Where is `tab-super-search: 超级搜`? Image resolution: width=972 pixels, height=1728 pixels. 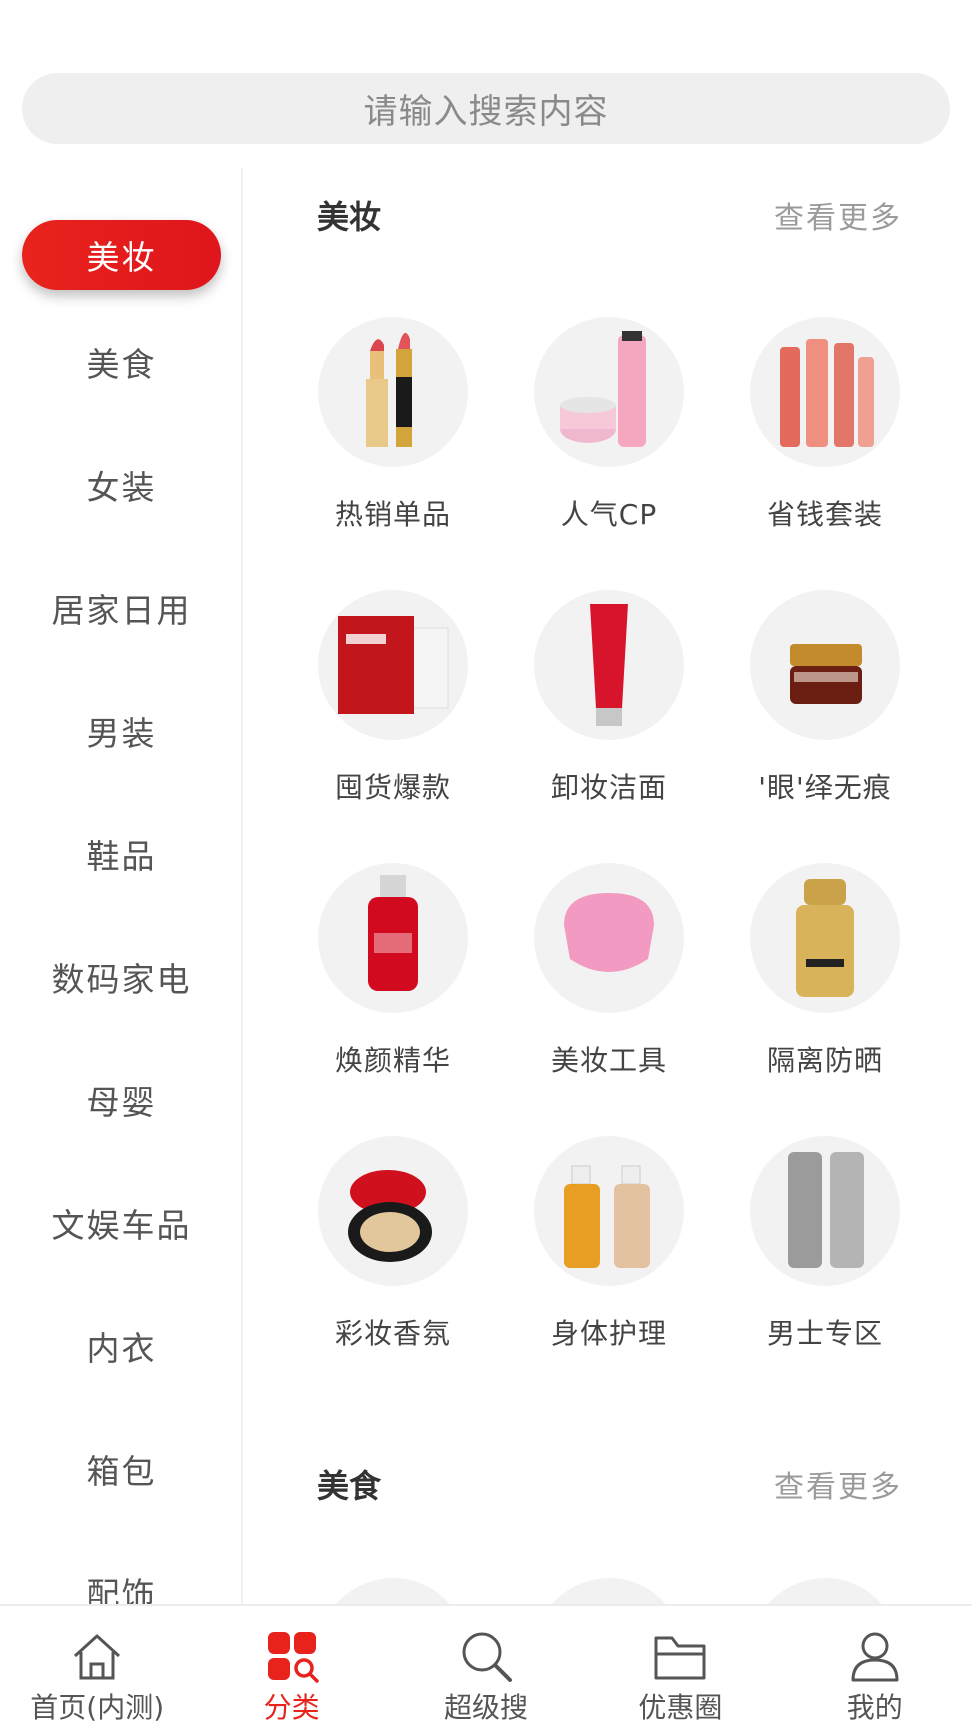 tab-super-search: 超级搜 is located at coordinates (486, 1667).